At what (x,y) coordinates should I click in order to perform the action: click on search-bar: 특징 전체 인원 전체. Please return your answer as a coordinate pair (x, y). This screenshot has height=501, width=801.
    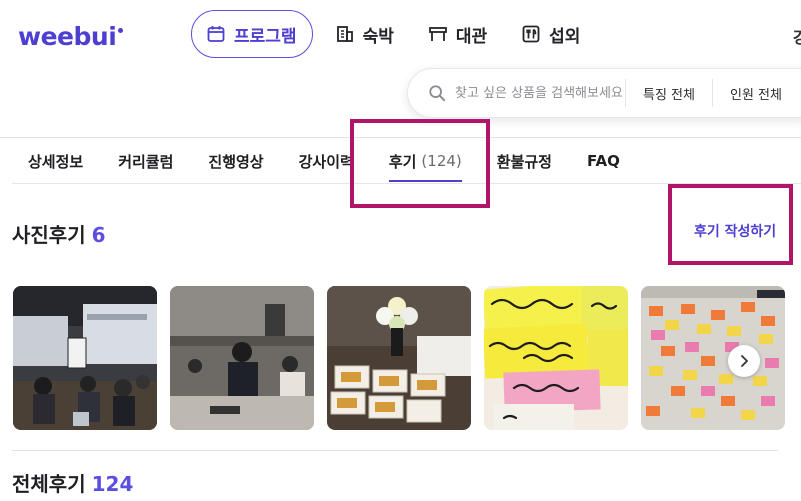
    Looking at the image, I should click on (604, 93).